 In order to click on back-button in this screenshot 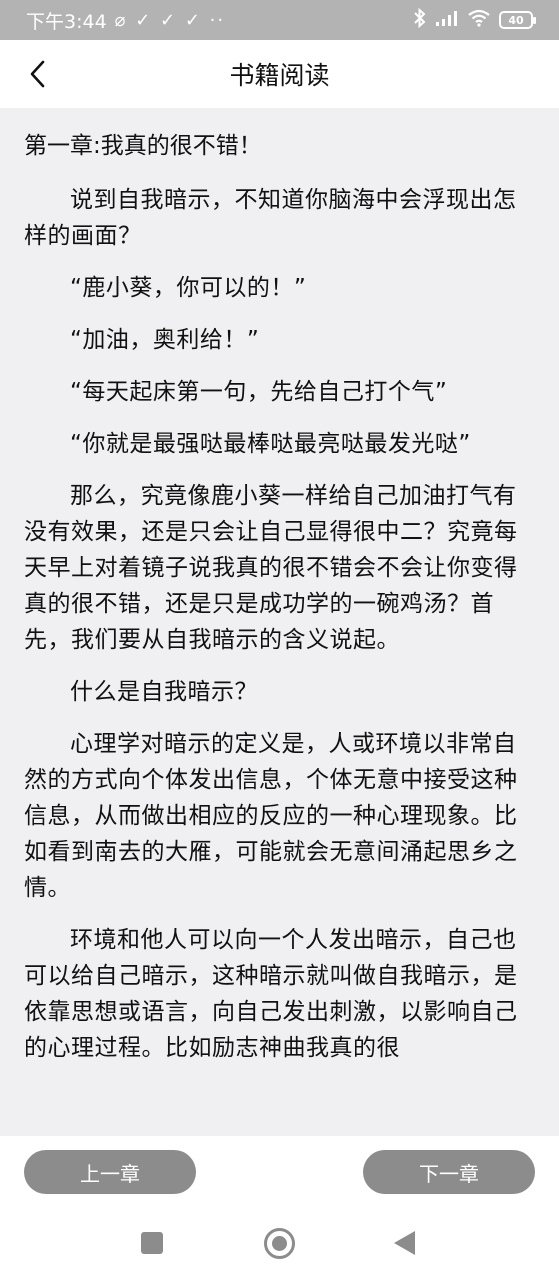, I will do `click(38, 74)`.